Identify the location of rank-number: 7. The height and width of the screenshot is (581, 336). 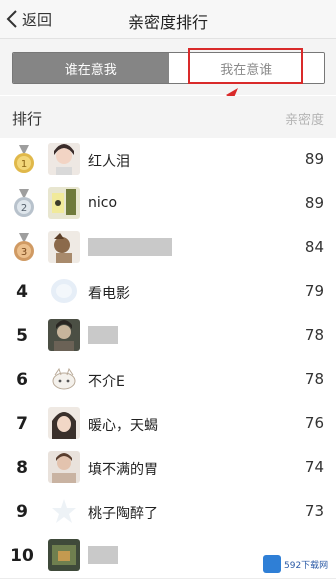
(22, 424).